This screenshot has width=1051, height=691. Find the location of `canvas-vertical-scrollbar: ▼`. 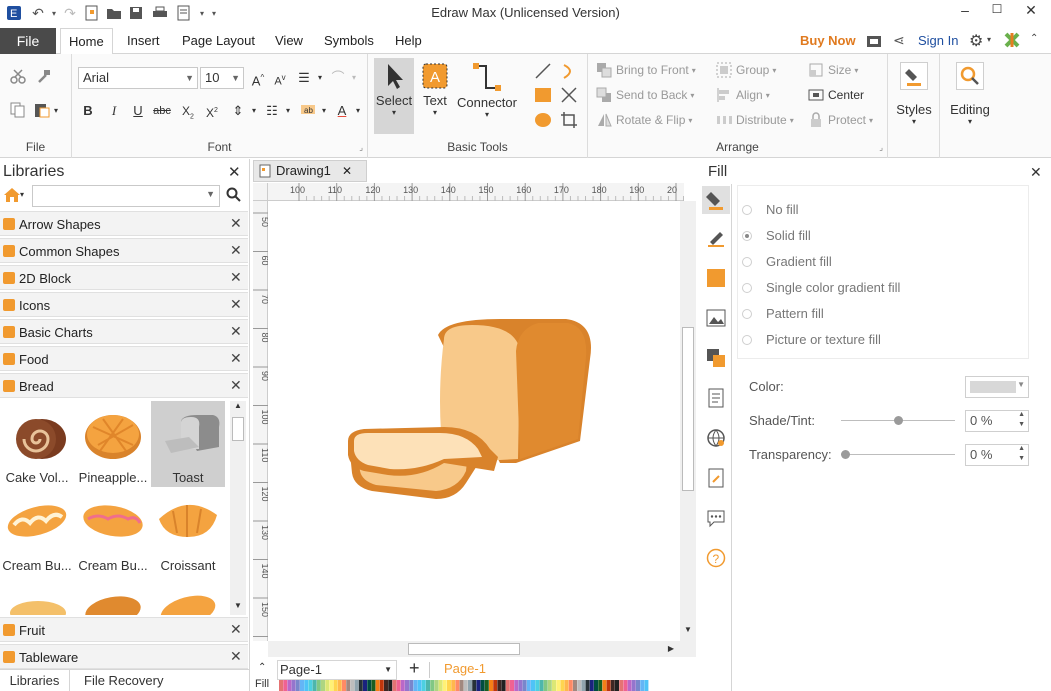

canvas-vertical-scrollbar: ▼ is located at coordinates (688, 421).